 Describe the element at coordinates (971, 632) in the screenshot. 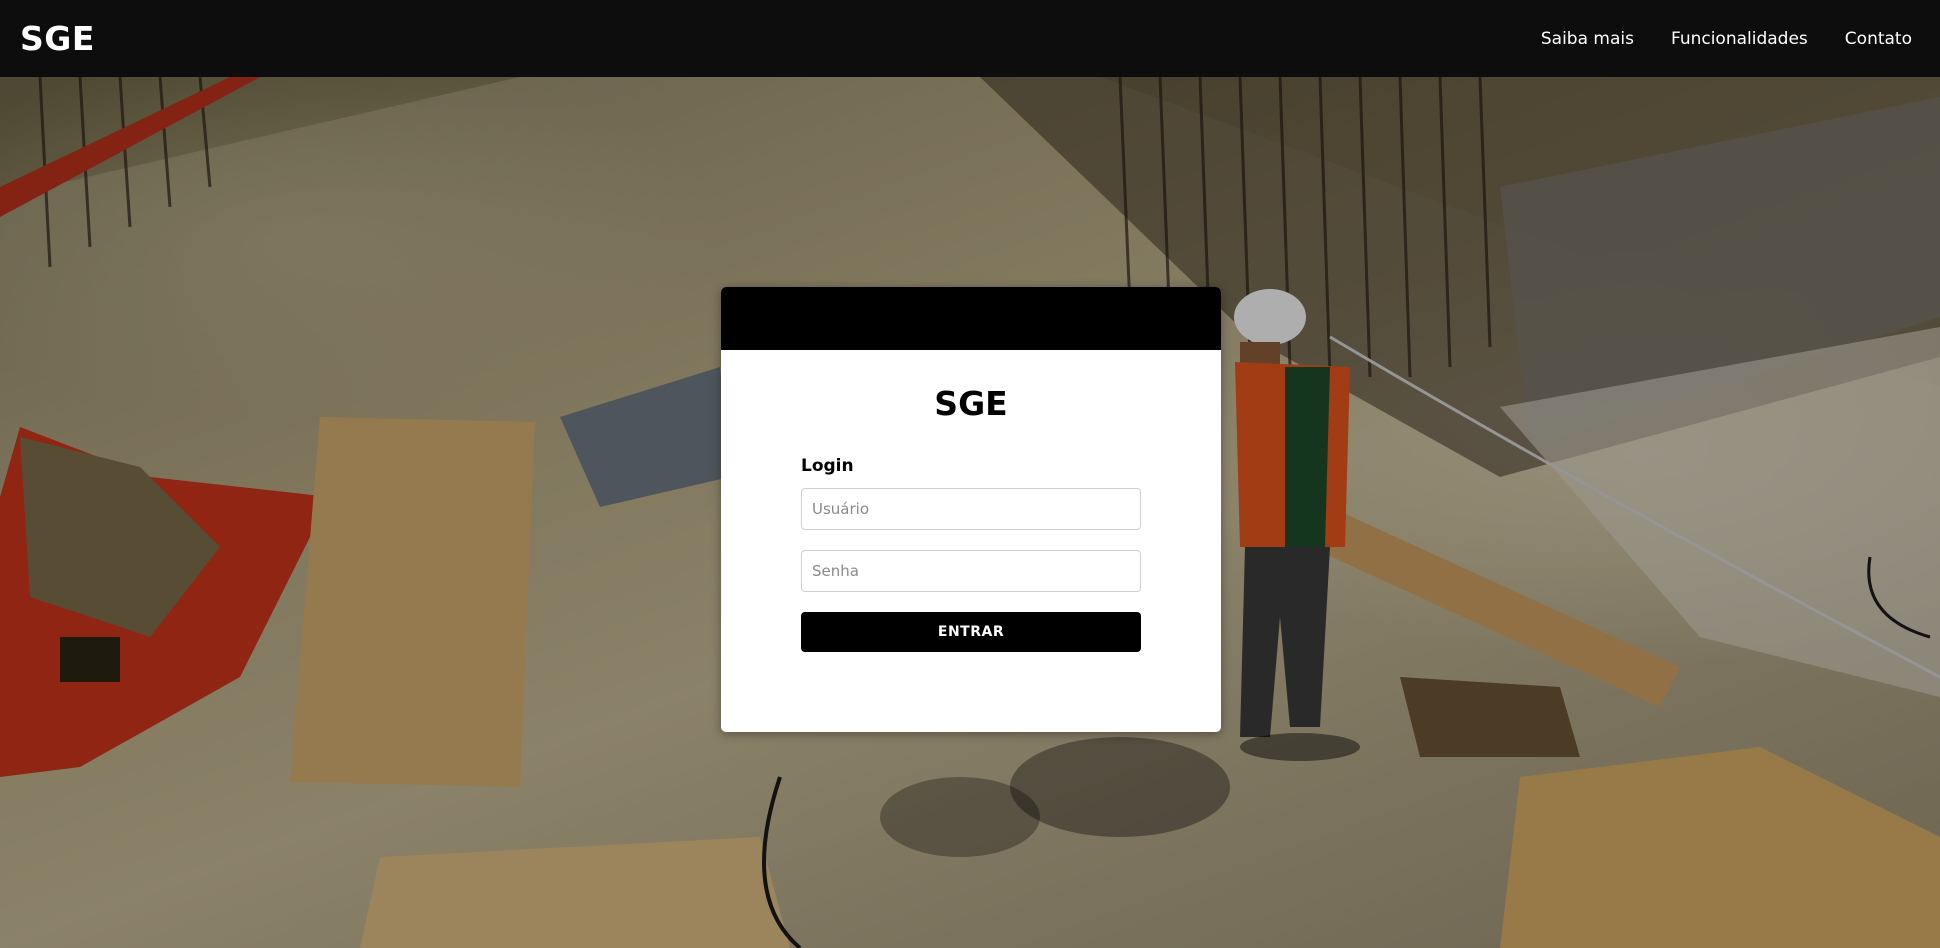

I see `login-submit-button: ENTRAR` at that location.